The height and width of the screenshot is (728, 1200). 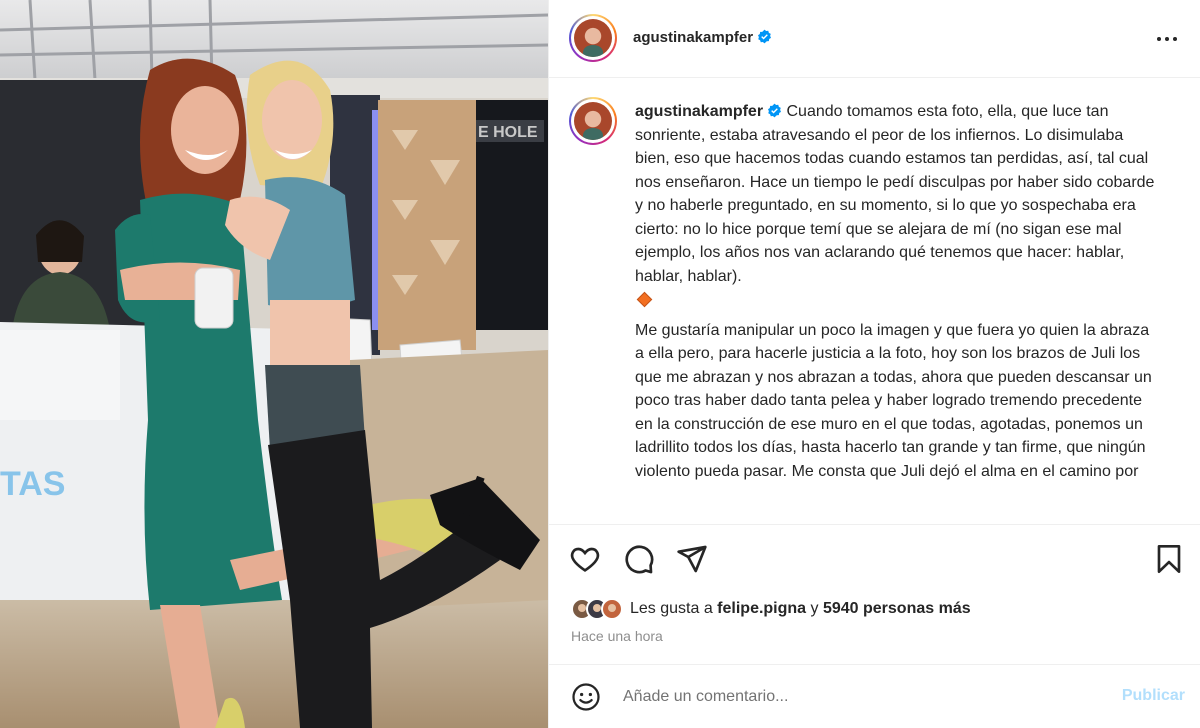 I want to click on header-username: agustinakampfer, so click(x=702, y=37).